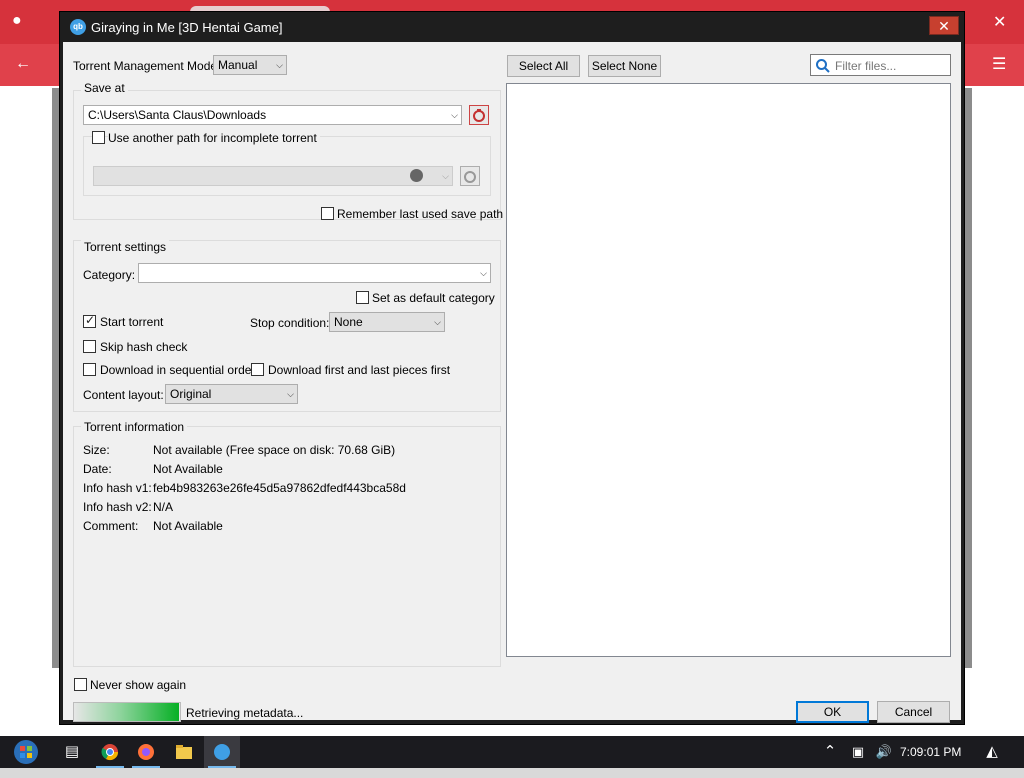 The image size is (1024, 778). Describe the element at coordinates (98, 137) in the screenshot. I see `incomplete-path-checkbox` at that location.